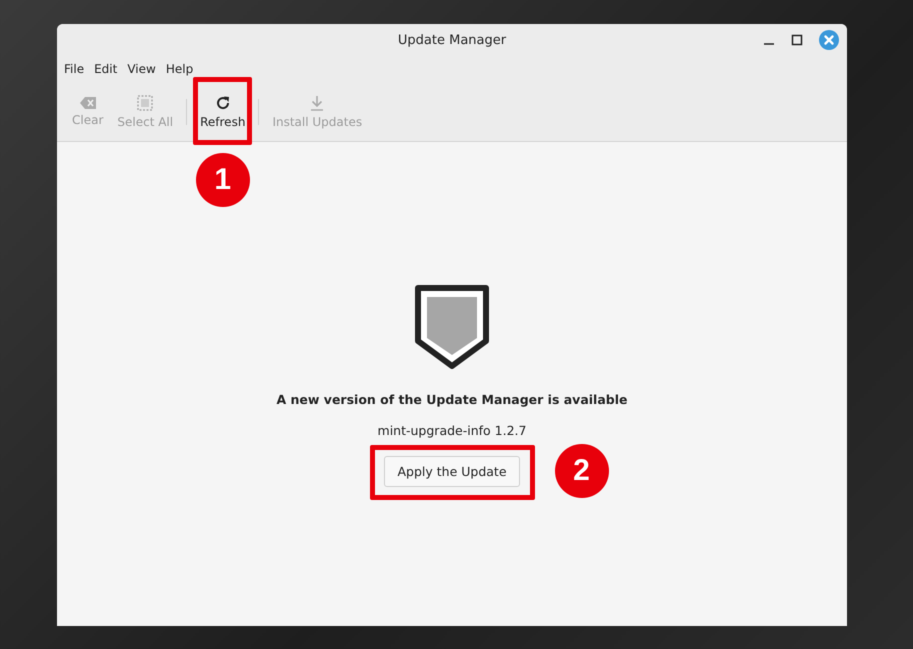 Image resolution: width=913 pixels, height=649 pixels. What do you see at coordinates (452, 471) in the screenshot?
I see `apply-update-button: Apply the Update` at bounding box center [452, 471].